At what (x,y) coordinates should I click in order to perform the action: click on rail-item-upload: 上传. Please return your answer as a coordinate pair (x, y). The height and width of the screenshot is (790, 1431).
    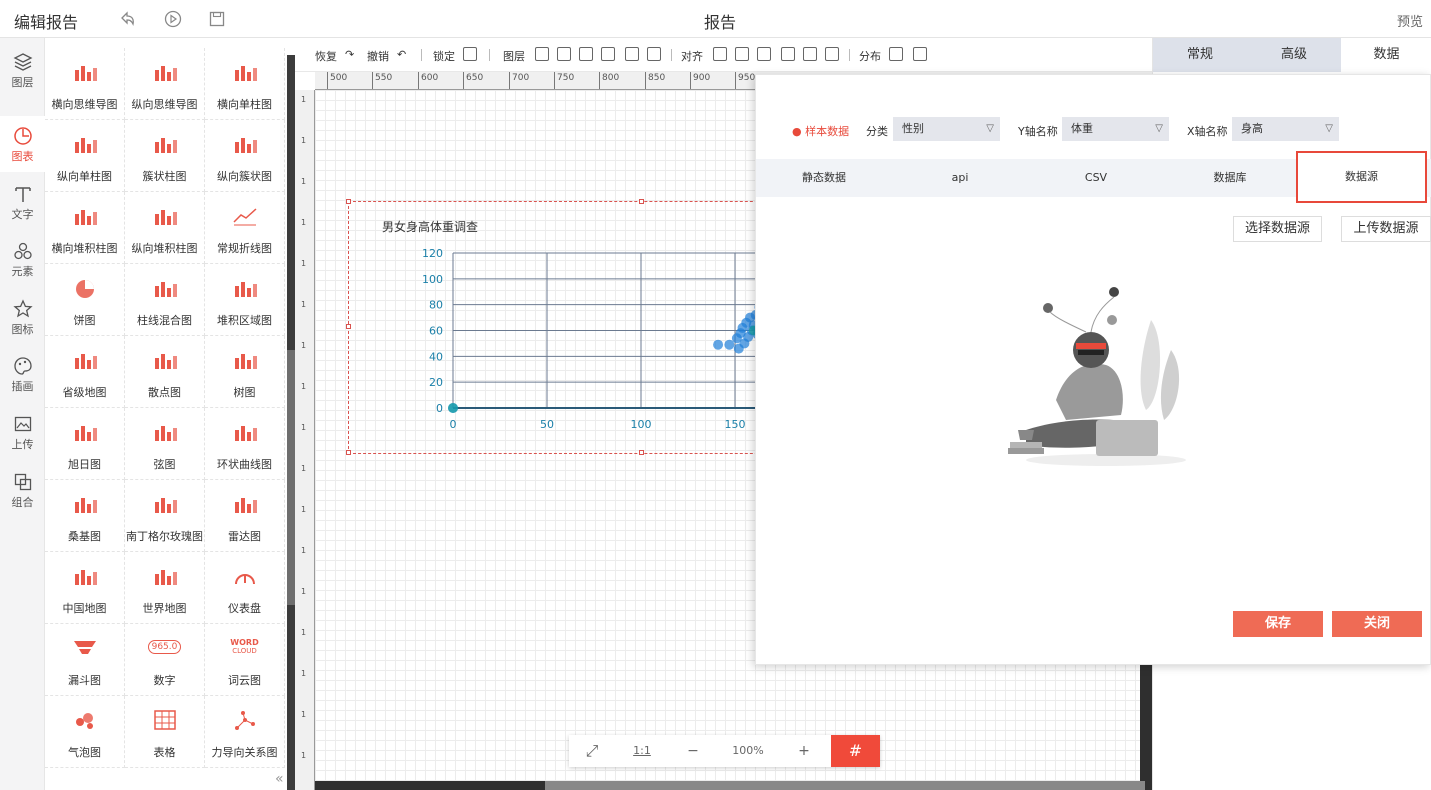
    Looking at the image, I should click on (22, 432).